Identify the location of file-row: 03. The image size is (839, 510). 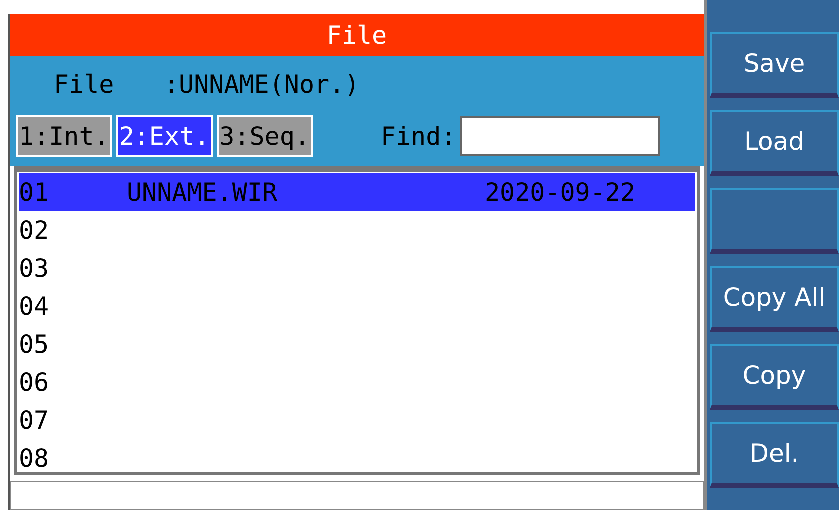
(357, 268).